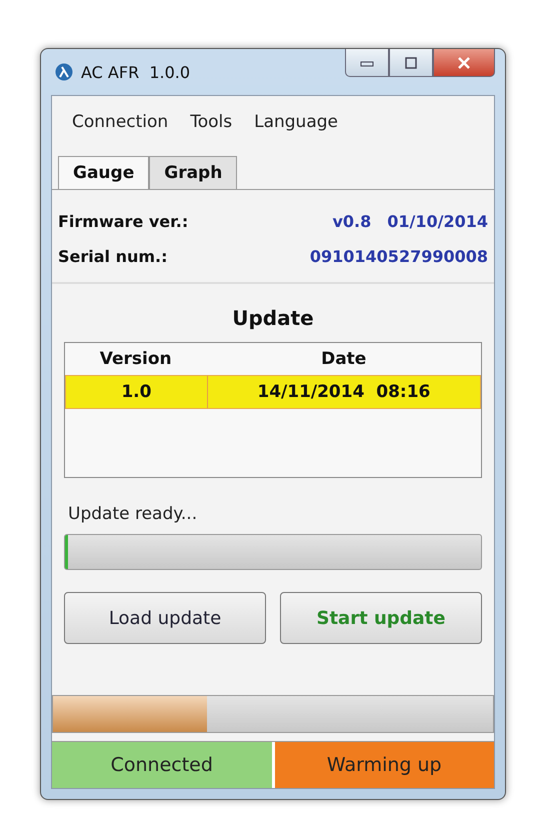 This screenshot has height=824, width=546. Describe the element at coordinates (193, 172) in the screenshot. I see `tab: Graph` at that location.